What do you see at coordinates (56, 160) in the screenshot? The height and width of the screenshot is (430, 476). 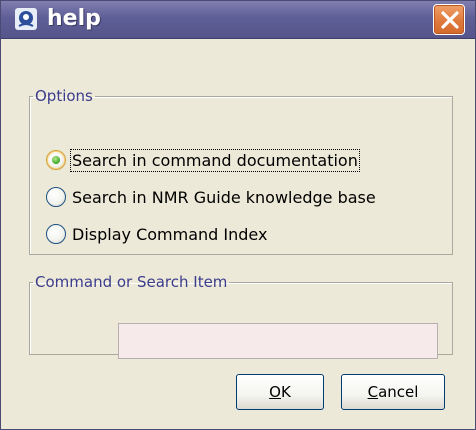 I see `radio-button-selected` at bounding box center [56, 160].